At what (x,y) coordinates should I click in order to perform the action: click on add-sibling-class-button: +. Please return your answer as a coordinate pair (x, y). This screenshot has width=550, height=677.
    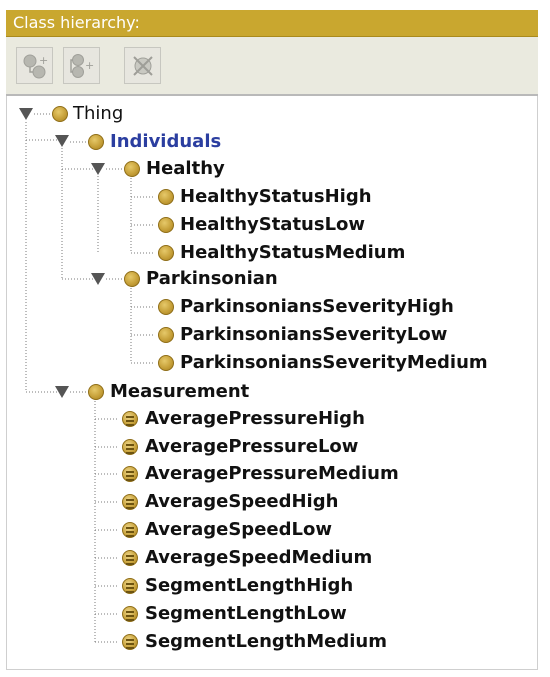
    Looking at the image, I should click on (81, 65).